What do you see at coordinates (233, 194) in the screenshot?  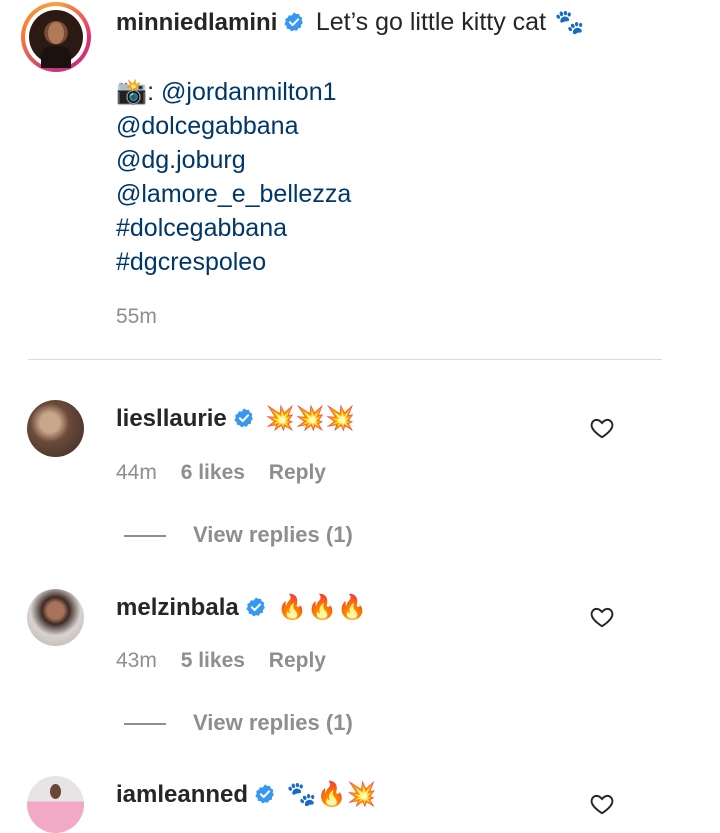 I see `mention-link: @lamore_e_bellezza` at bounding box center [233, 194].